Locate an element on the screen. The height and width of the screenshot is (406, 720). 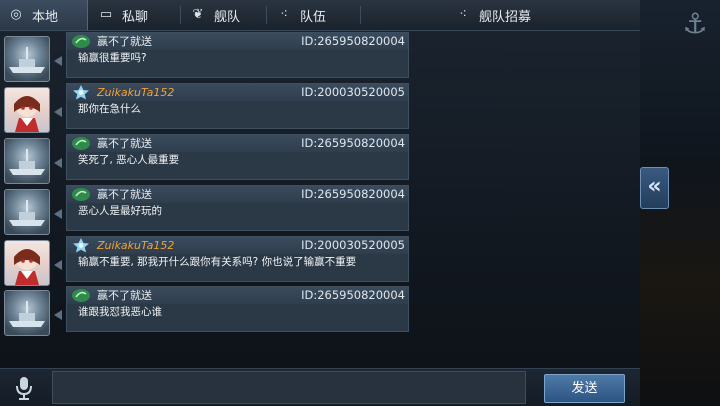
expand-panel-button: « is located at coordinates (654, 188).